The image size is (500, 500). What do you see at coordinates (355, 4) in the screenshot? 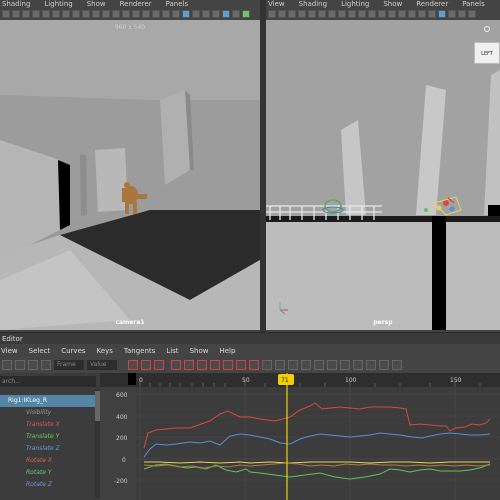
I see `menu-lighting-right: Lighting` at bounding box center [355, 4].